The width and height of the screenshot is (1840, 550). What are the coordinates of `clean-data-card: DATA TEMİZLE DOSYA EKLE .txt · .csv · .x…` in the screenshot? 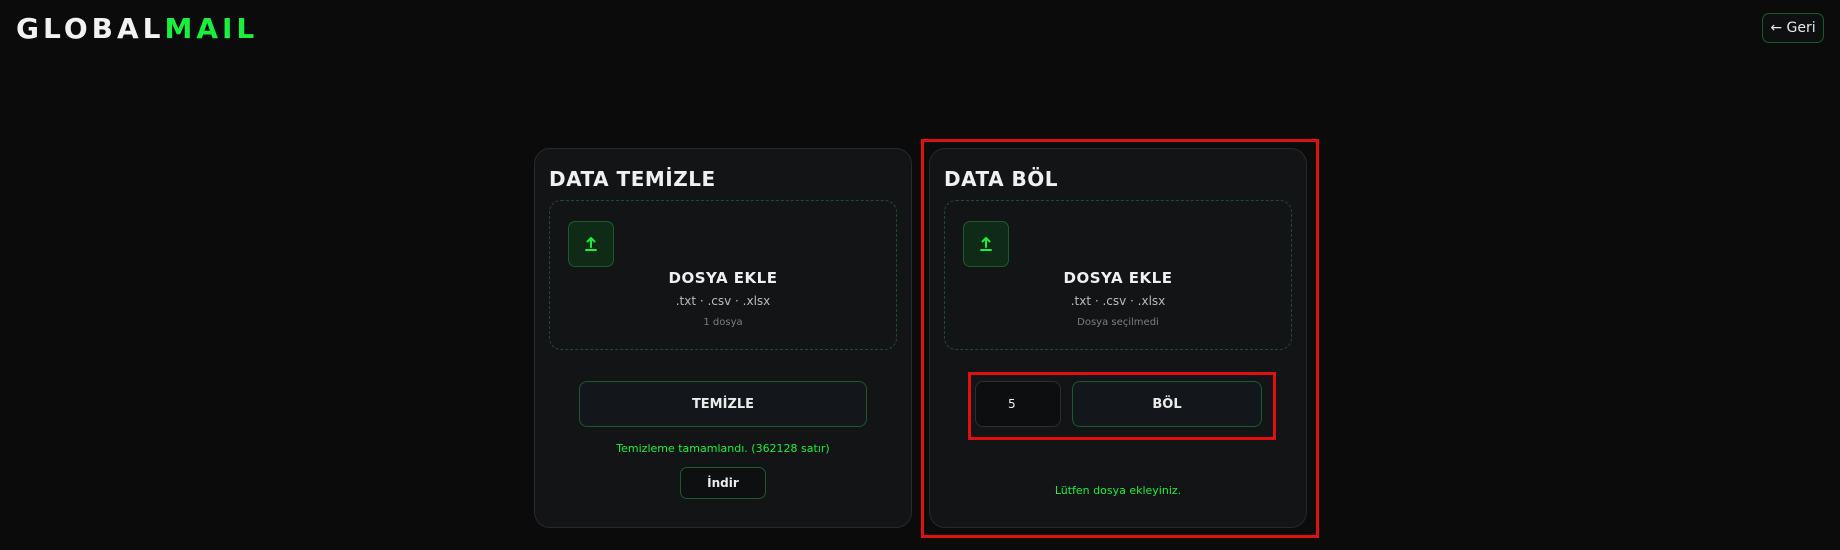 It's located at (723, 338).